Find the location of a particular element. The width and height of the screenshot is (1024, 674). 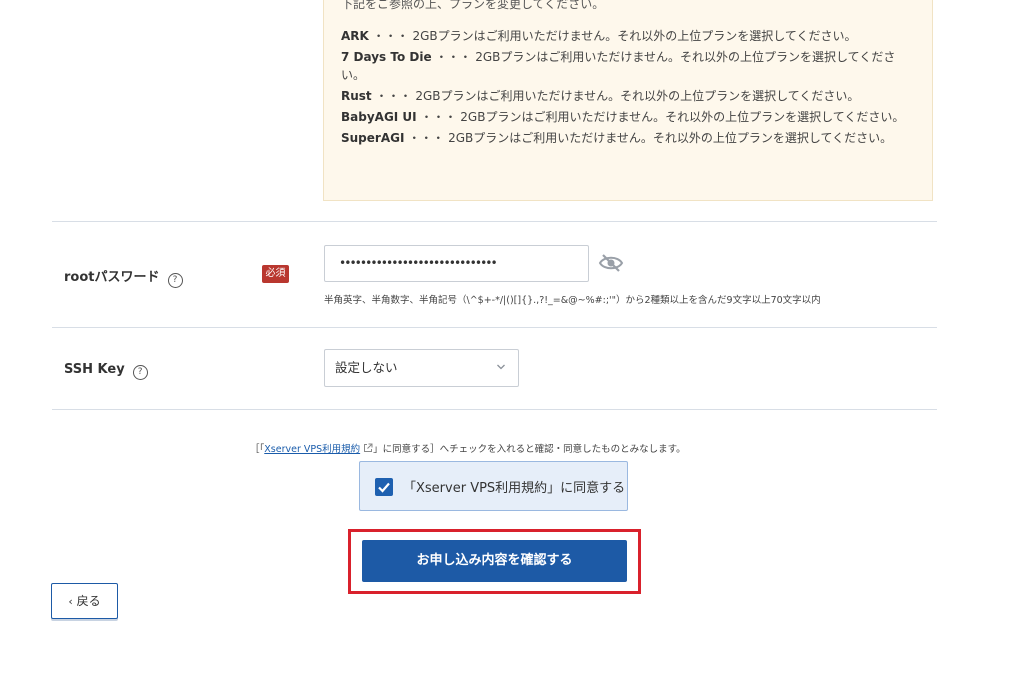

ssh-key-label-row: SSH Key? is located at coordinates (106, 371).